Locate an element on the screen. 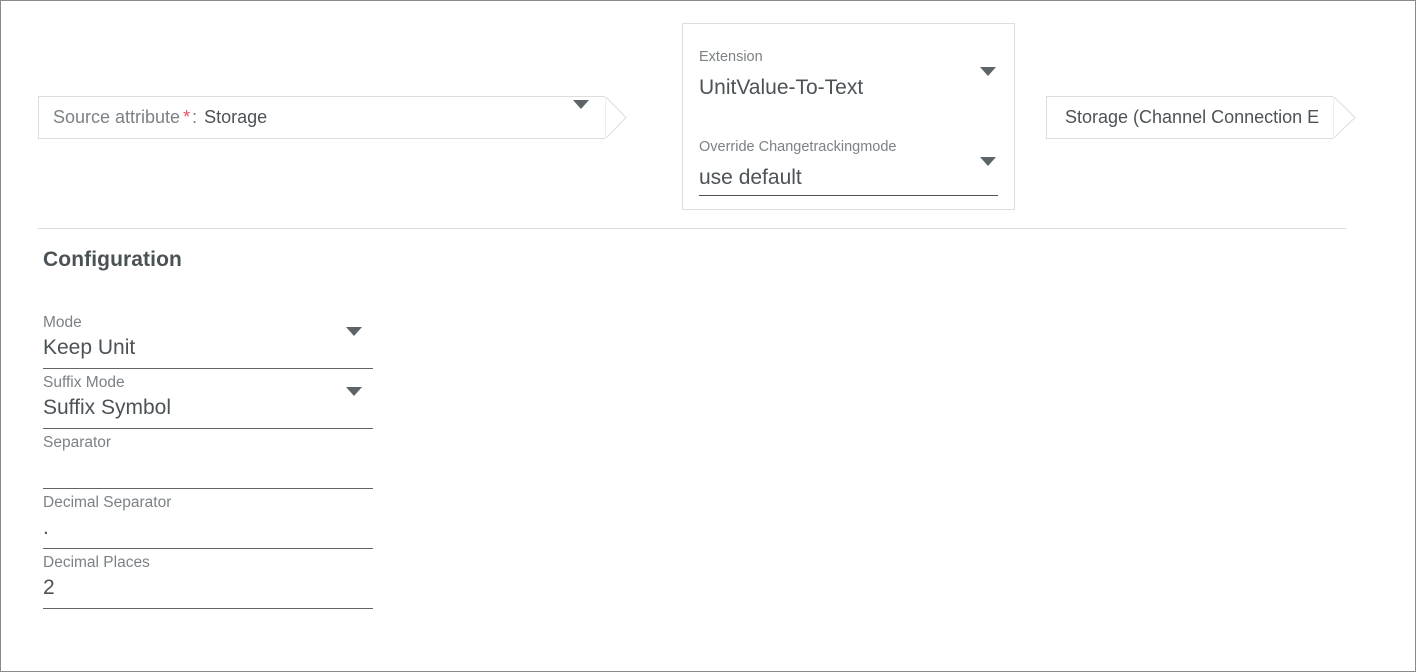 Image resolution: width=1416 pixels, height=672 pixels. target-attribute-arrow-tip is located at coordinates (1345, 117).